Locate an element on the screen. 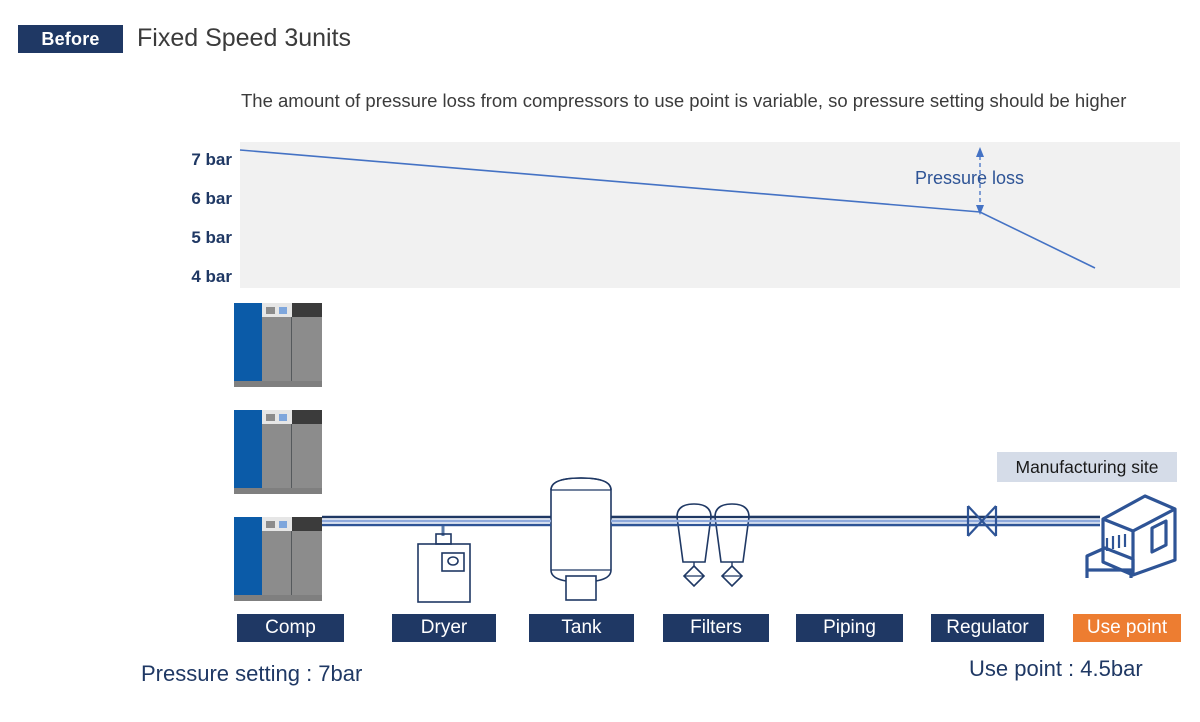 This screenshot has height=722, width=1200. factory-building-icon is located at coordinates (1131, 536).